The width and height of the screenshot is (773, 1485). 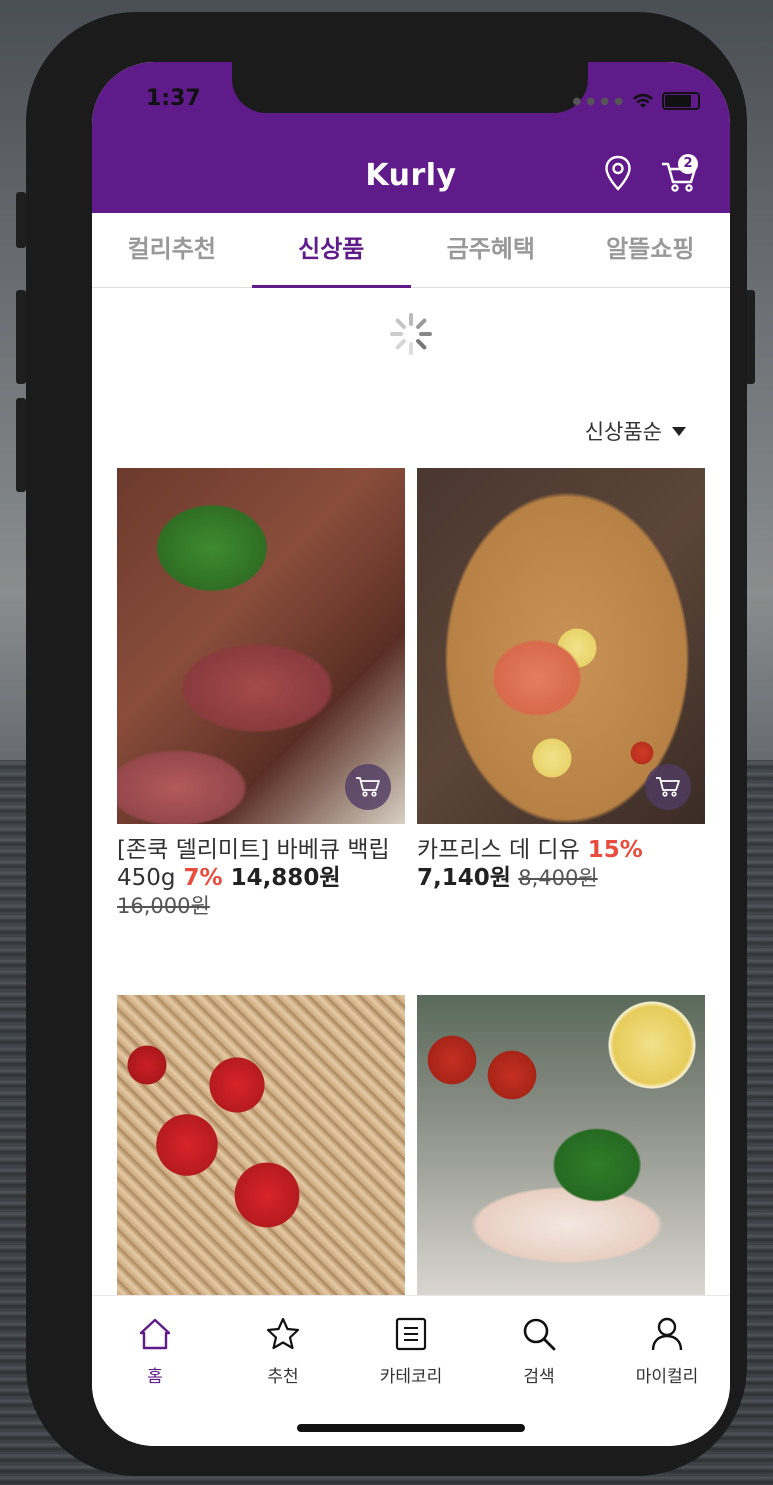 I want to click on nav-home-label: 홈, so click(x=155, y=1377).